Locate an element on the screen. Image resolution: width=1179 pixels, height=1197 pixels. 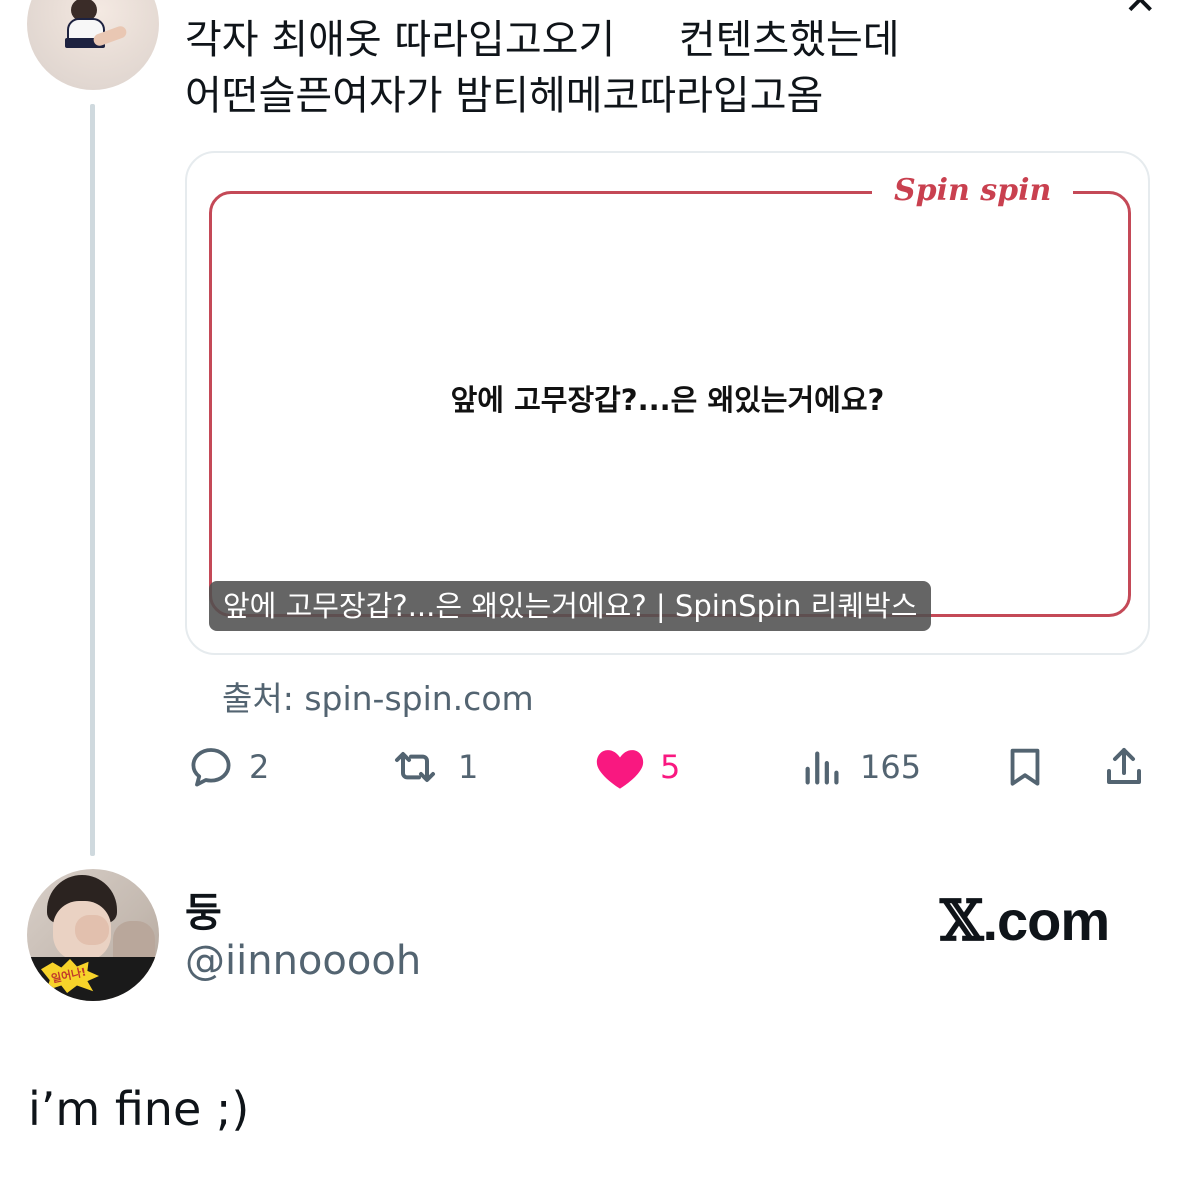
x-com-watermark: 𝕏.com is located at coordinates (1025, 921).